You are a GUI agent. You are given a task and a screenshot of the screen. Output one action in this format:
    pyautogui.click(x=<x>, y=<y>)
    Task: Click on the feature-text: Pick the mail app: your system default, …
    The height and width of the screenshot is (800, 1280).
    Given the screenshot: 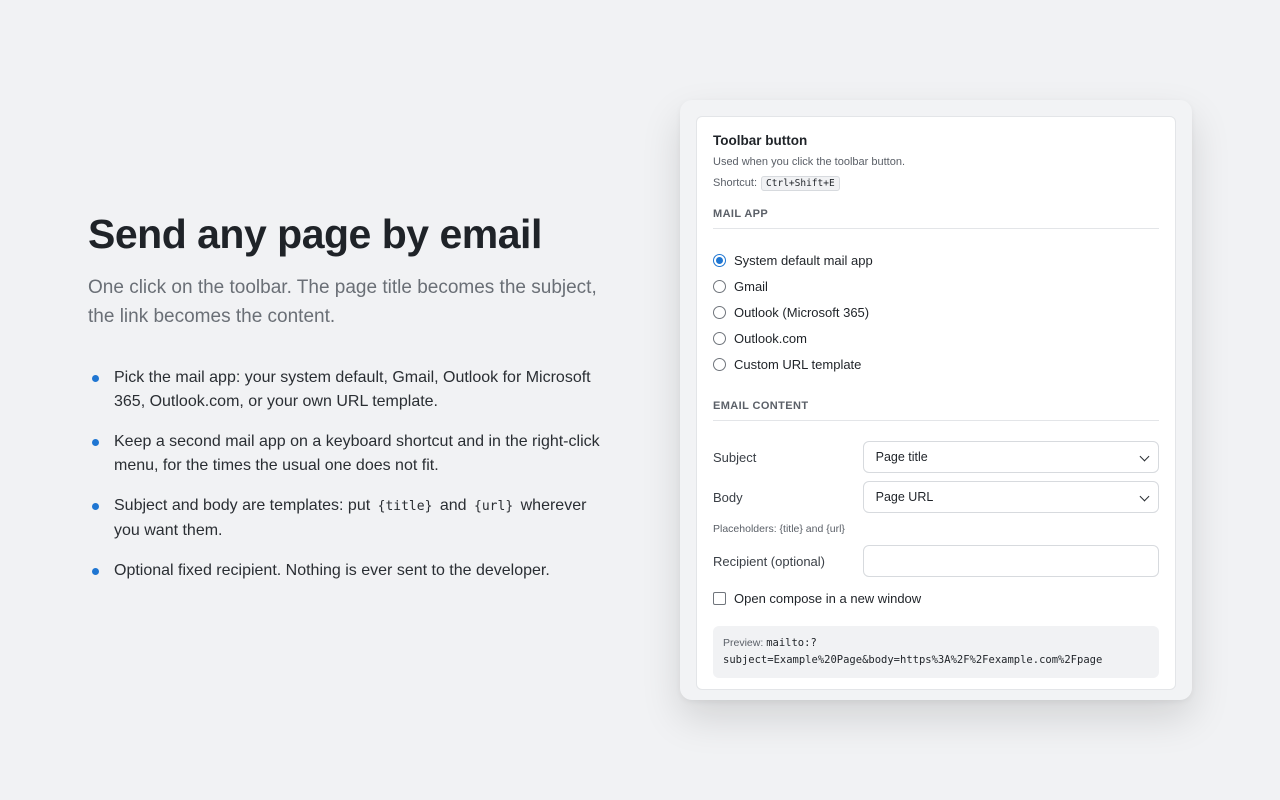 What is the action you would take?
    pyautogui.click(x=352, y=389)
    